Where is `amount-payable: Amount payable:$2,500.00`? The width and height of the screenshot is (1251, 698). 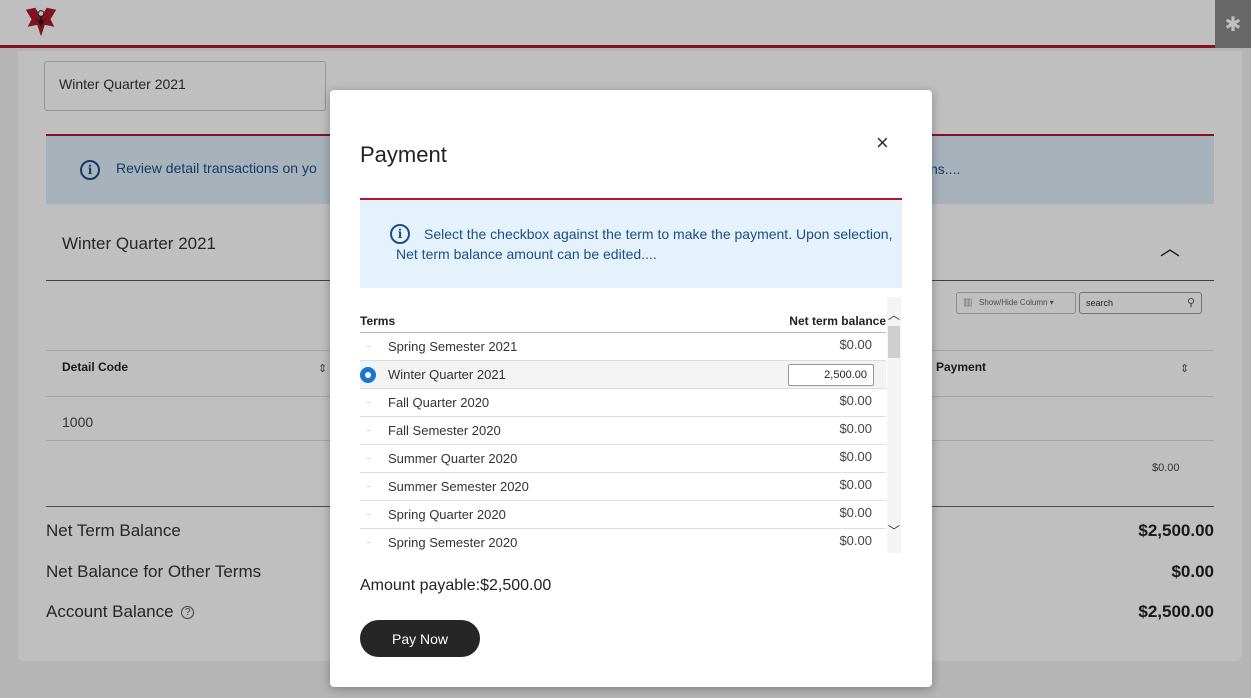
amount-payable: Amount payable:$2,500.00 is located at coordinates (456, 585).